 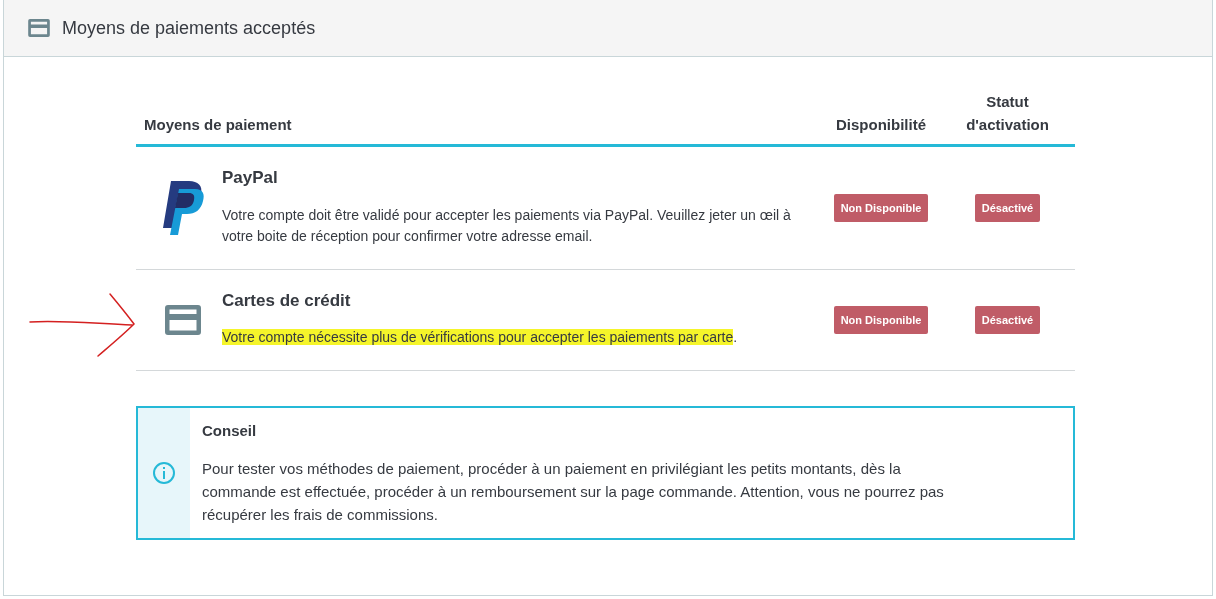 What do you see at coordinates (573, 491) in the screenshot?
I see `tip-text: Pour tester vos méthodes de paiement, procéder à un paiement en privilégiant les petits montants, dès la commande est effectuée, procéder à un remboursement sur la page commande. Attention, vous ne pourrez pas récupérer les frais de commissions.` at bounding box center [573, 491].